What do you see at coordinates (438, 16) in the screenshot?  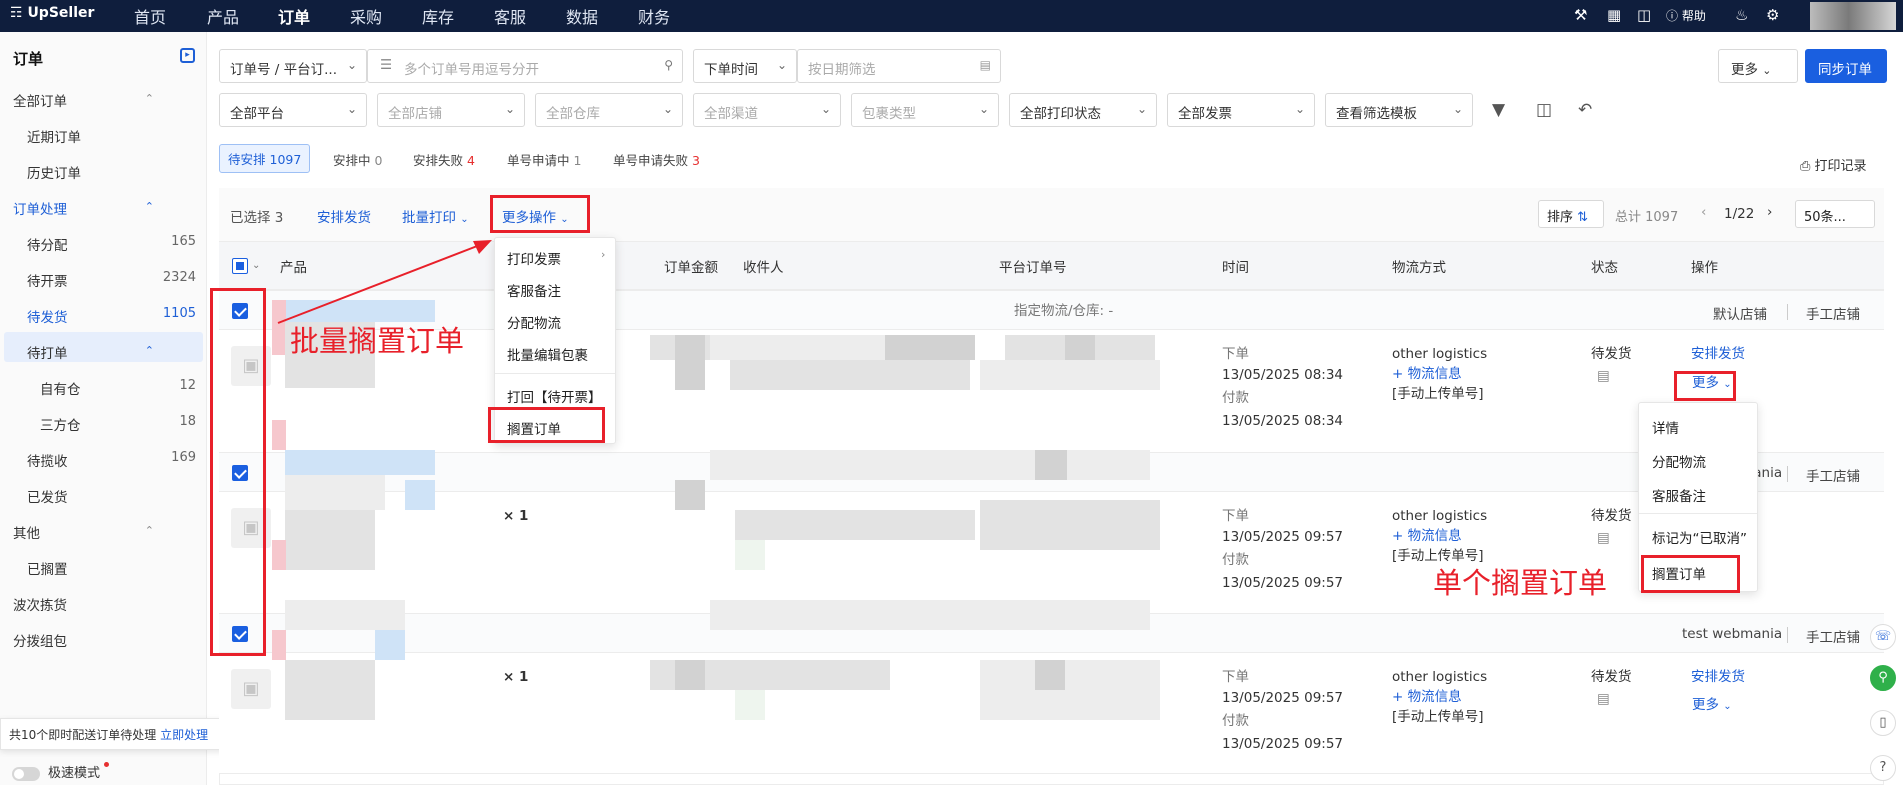 I see `nav-inventory: 库存` at bounding box center [438, 16].